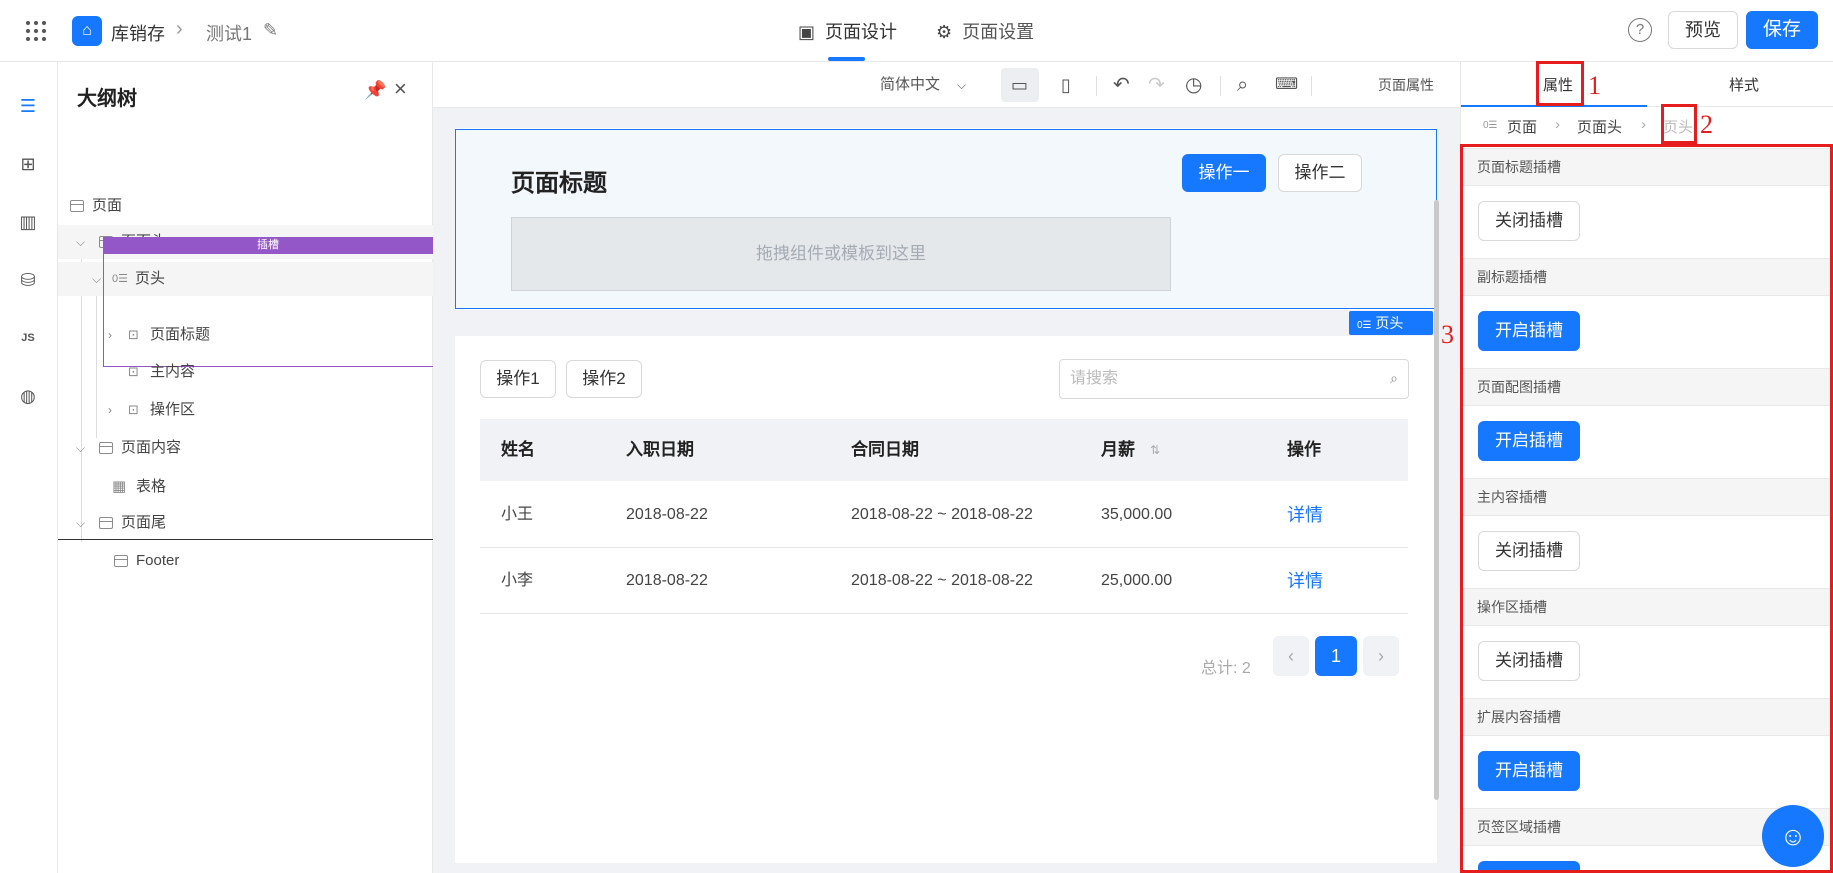  I want to click on tree-node-page-footer: ⌵ 页面尾, so click(245, 523).